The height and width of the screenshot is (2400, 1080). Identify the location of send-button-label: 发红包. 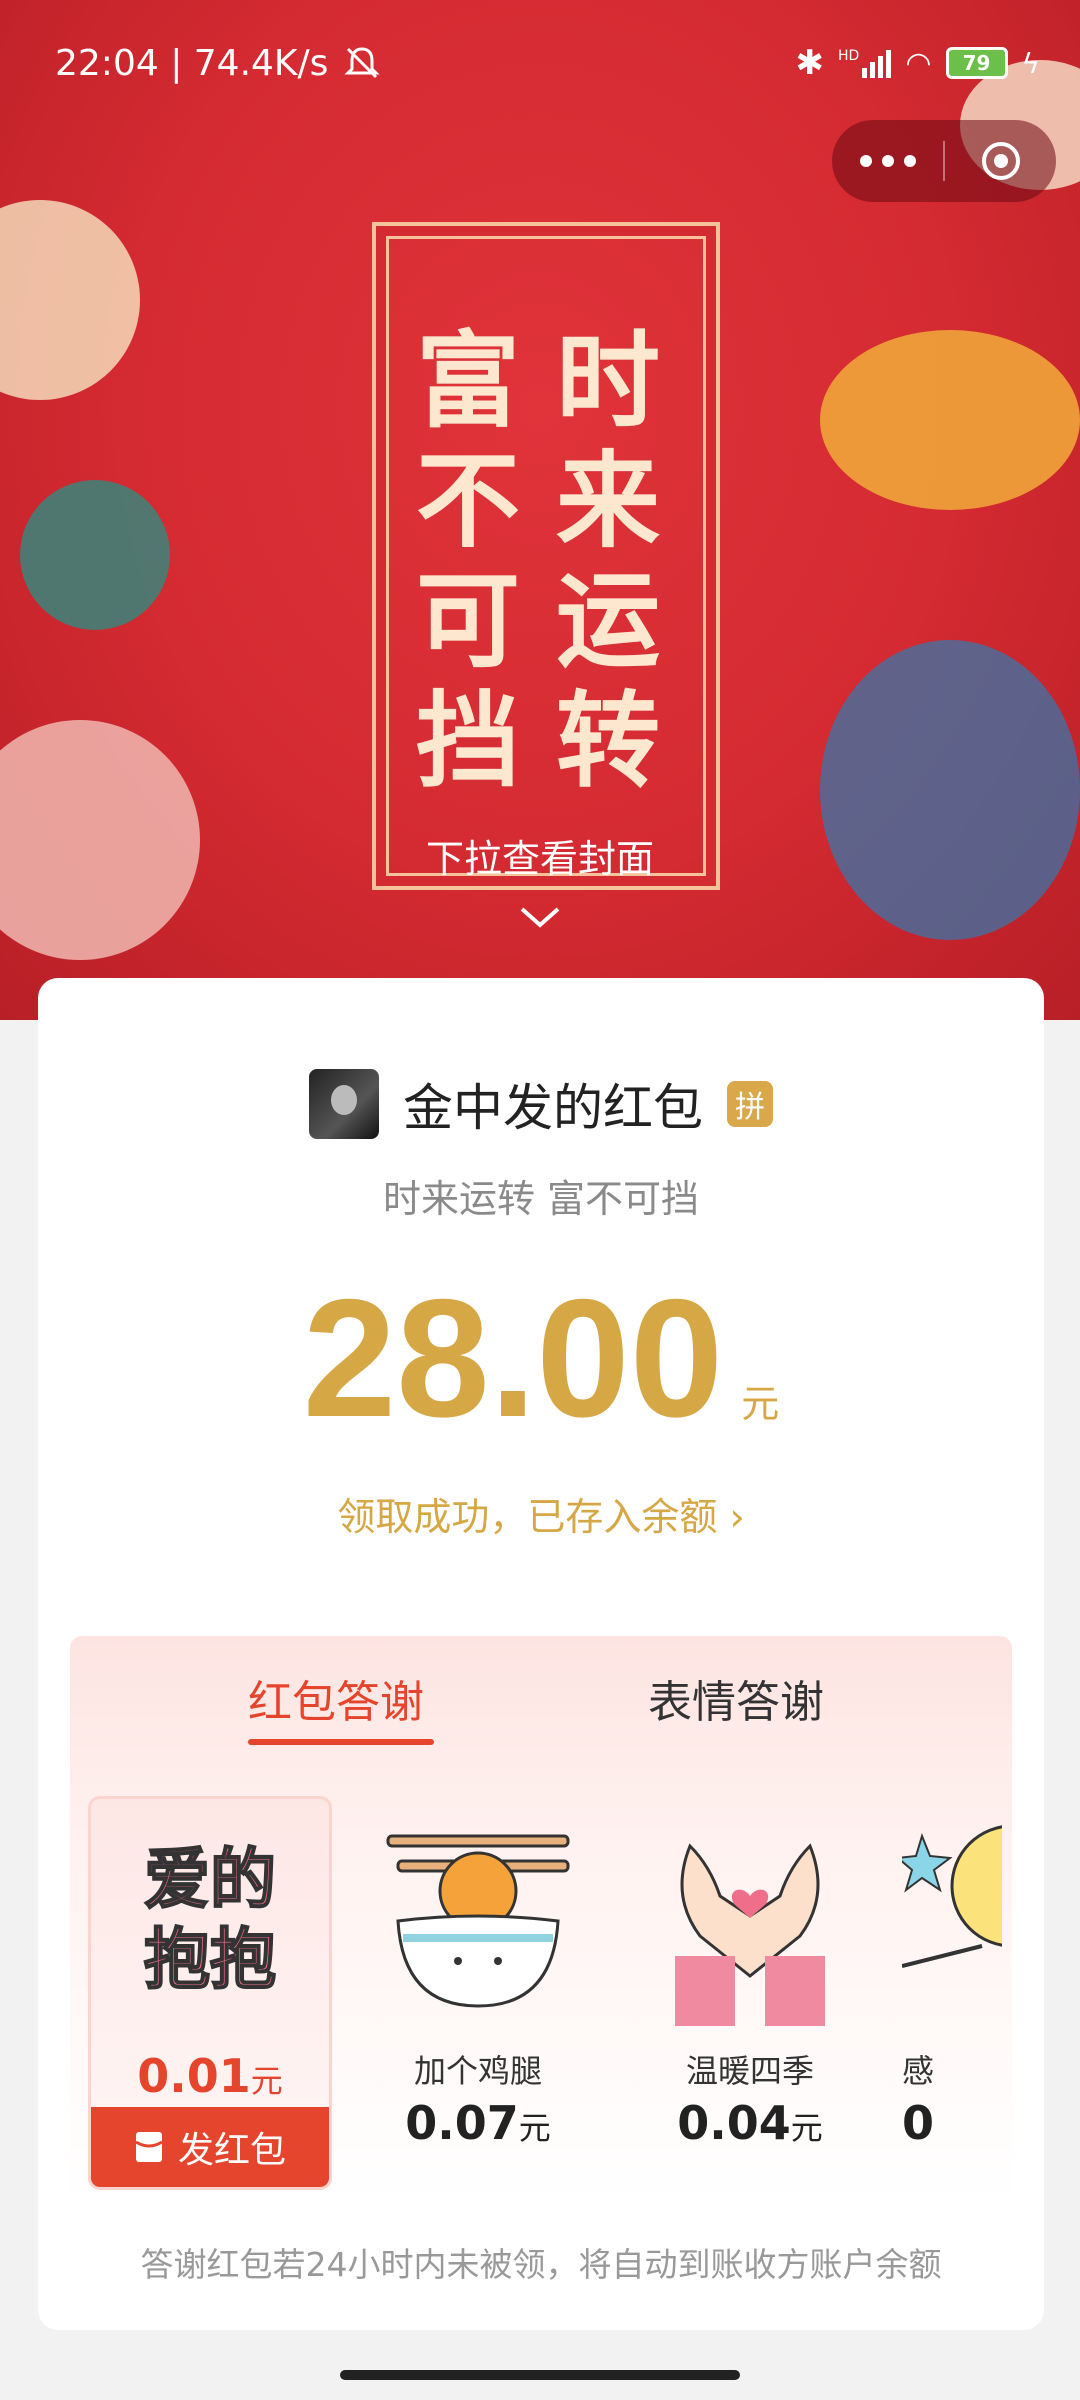
(231, 2150).